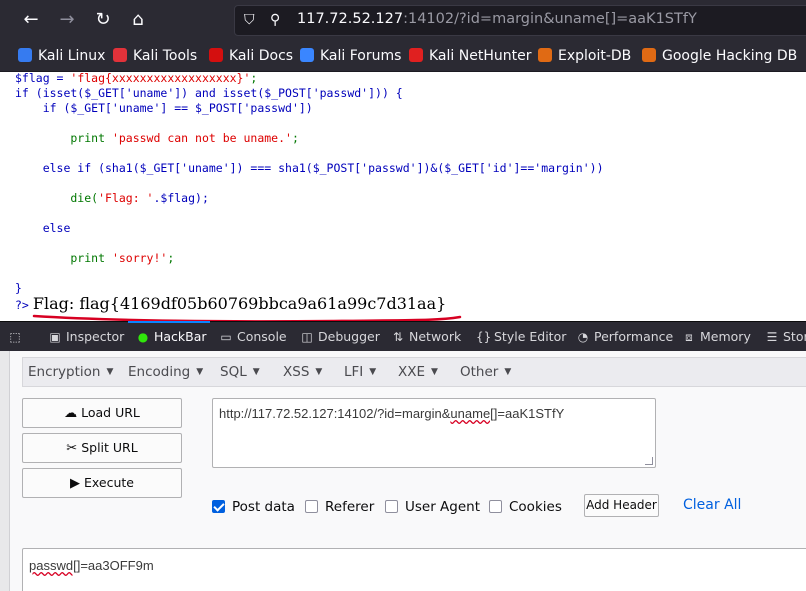  I want to click on post-data-checkbox: Post data, so click(253, 507).